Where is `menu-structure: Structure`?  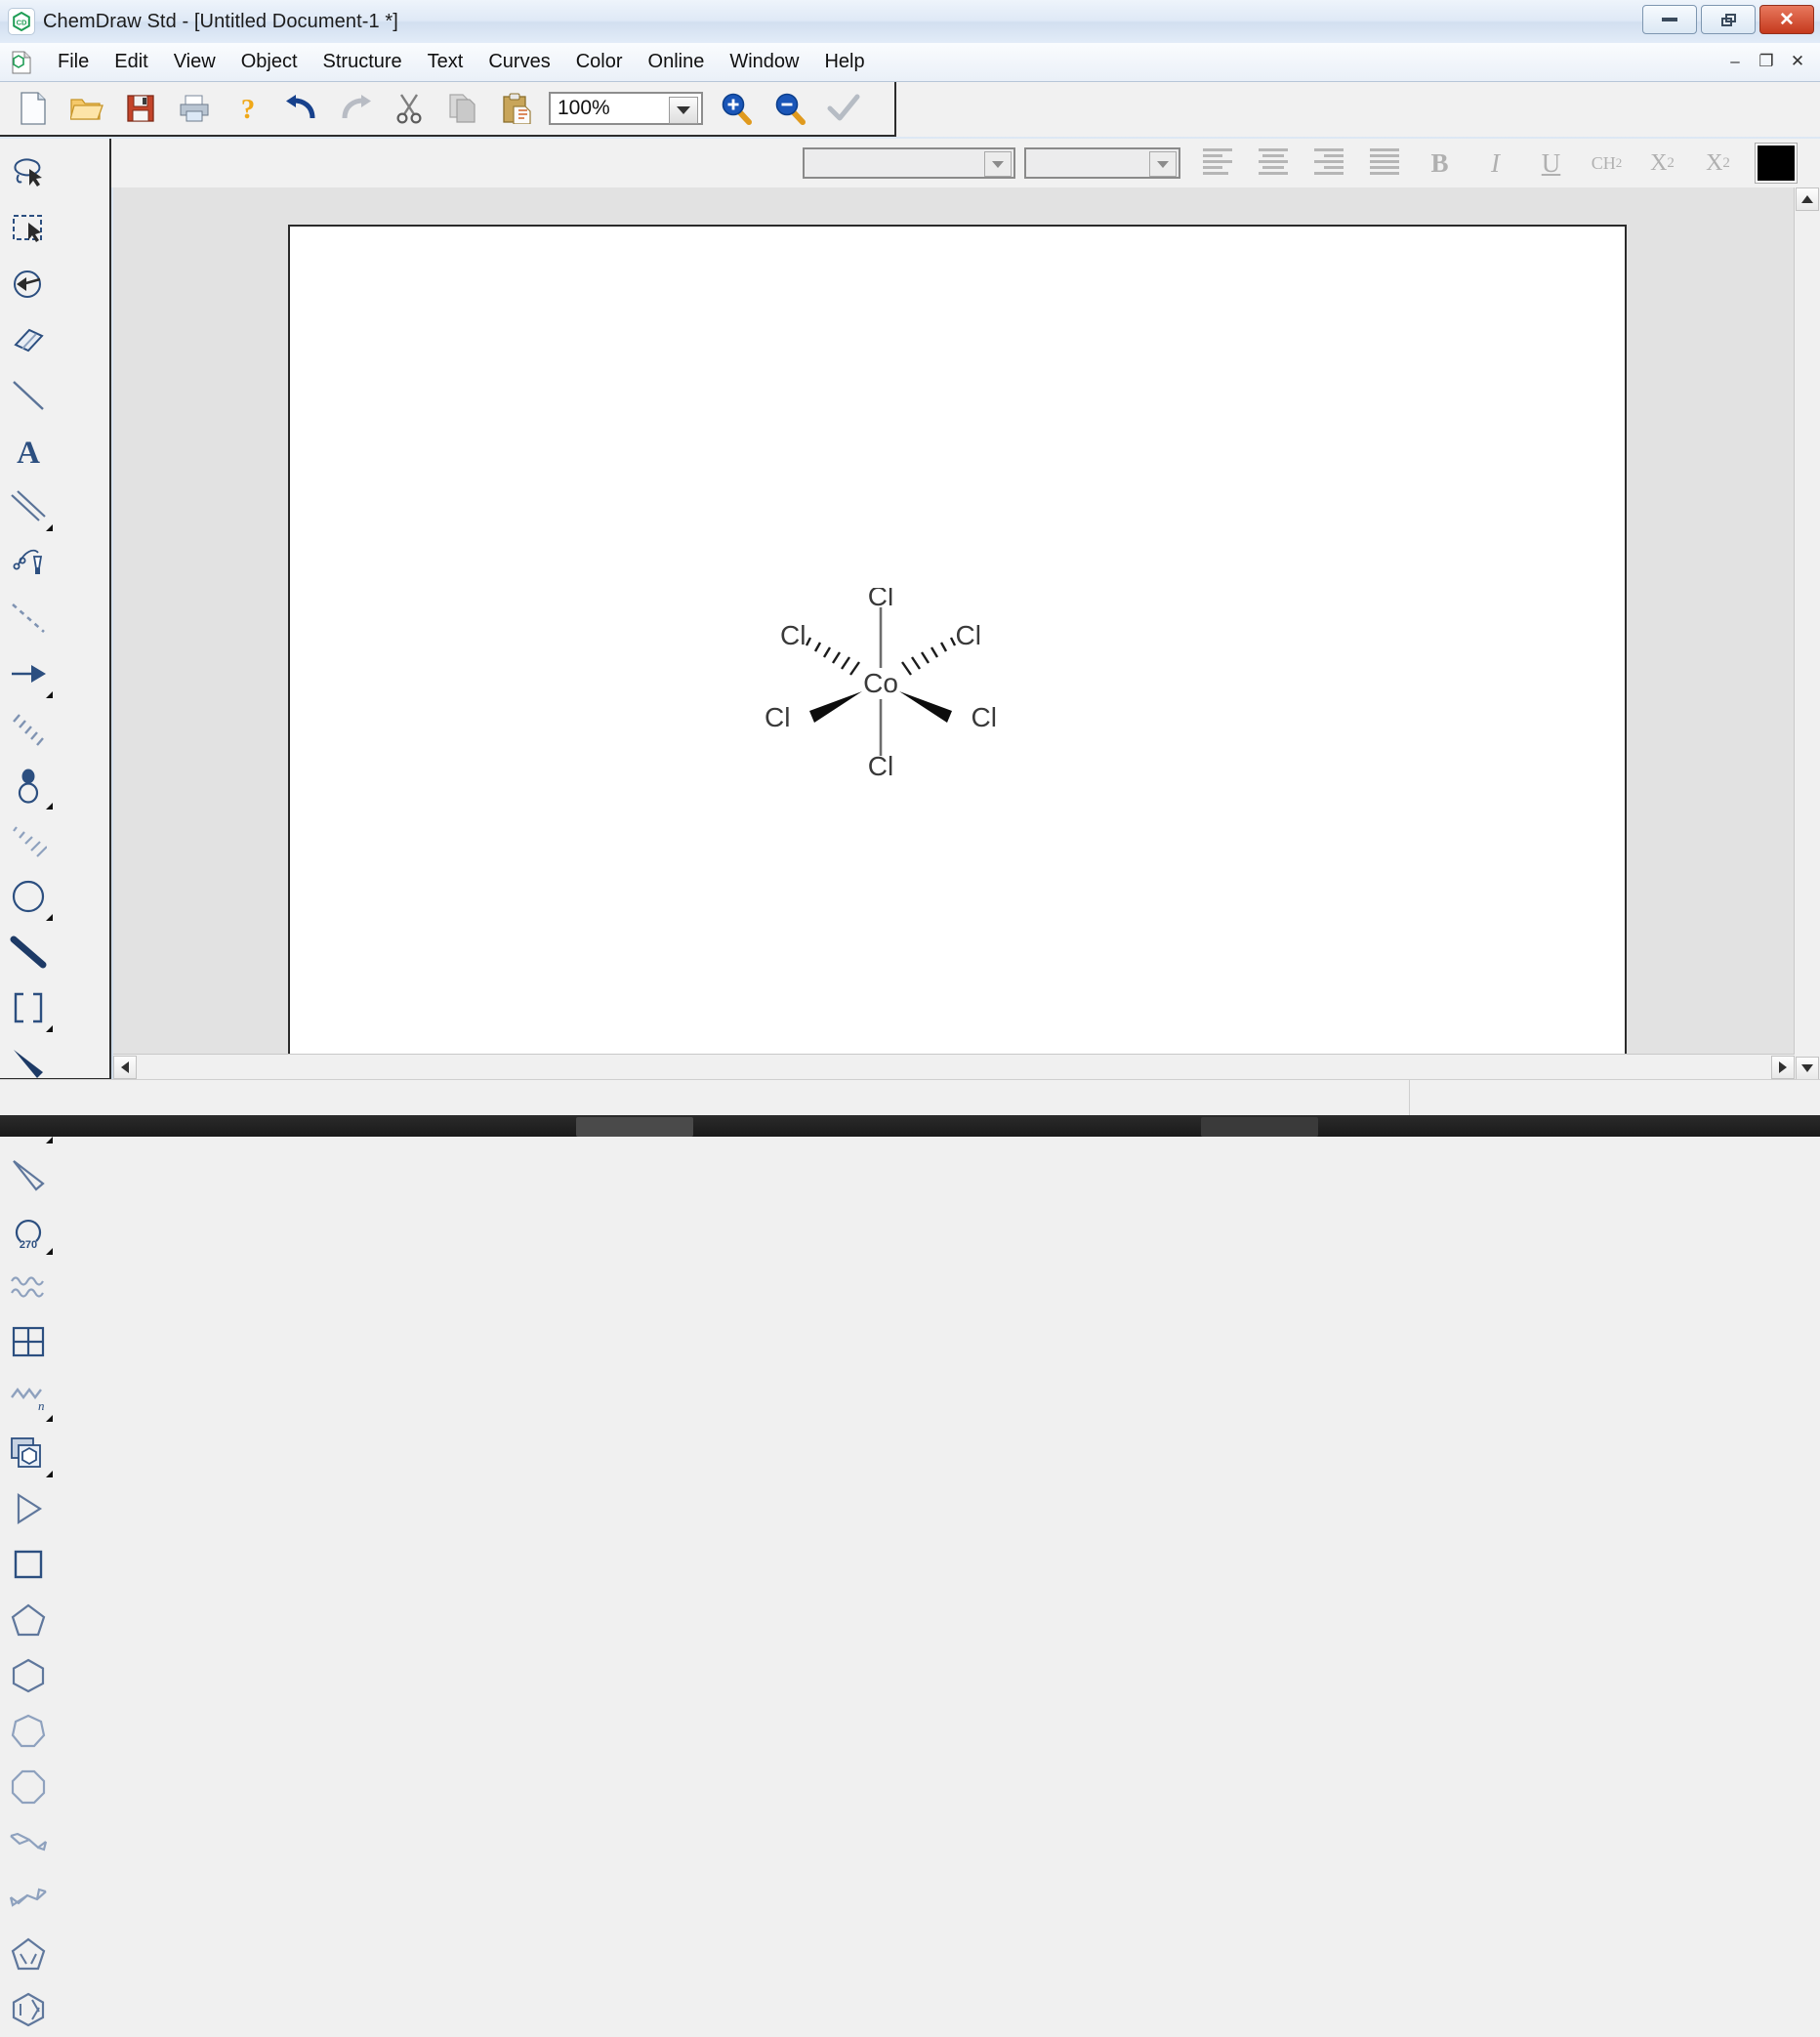
menu-structure: Structure is located at coordinates (362, 62).